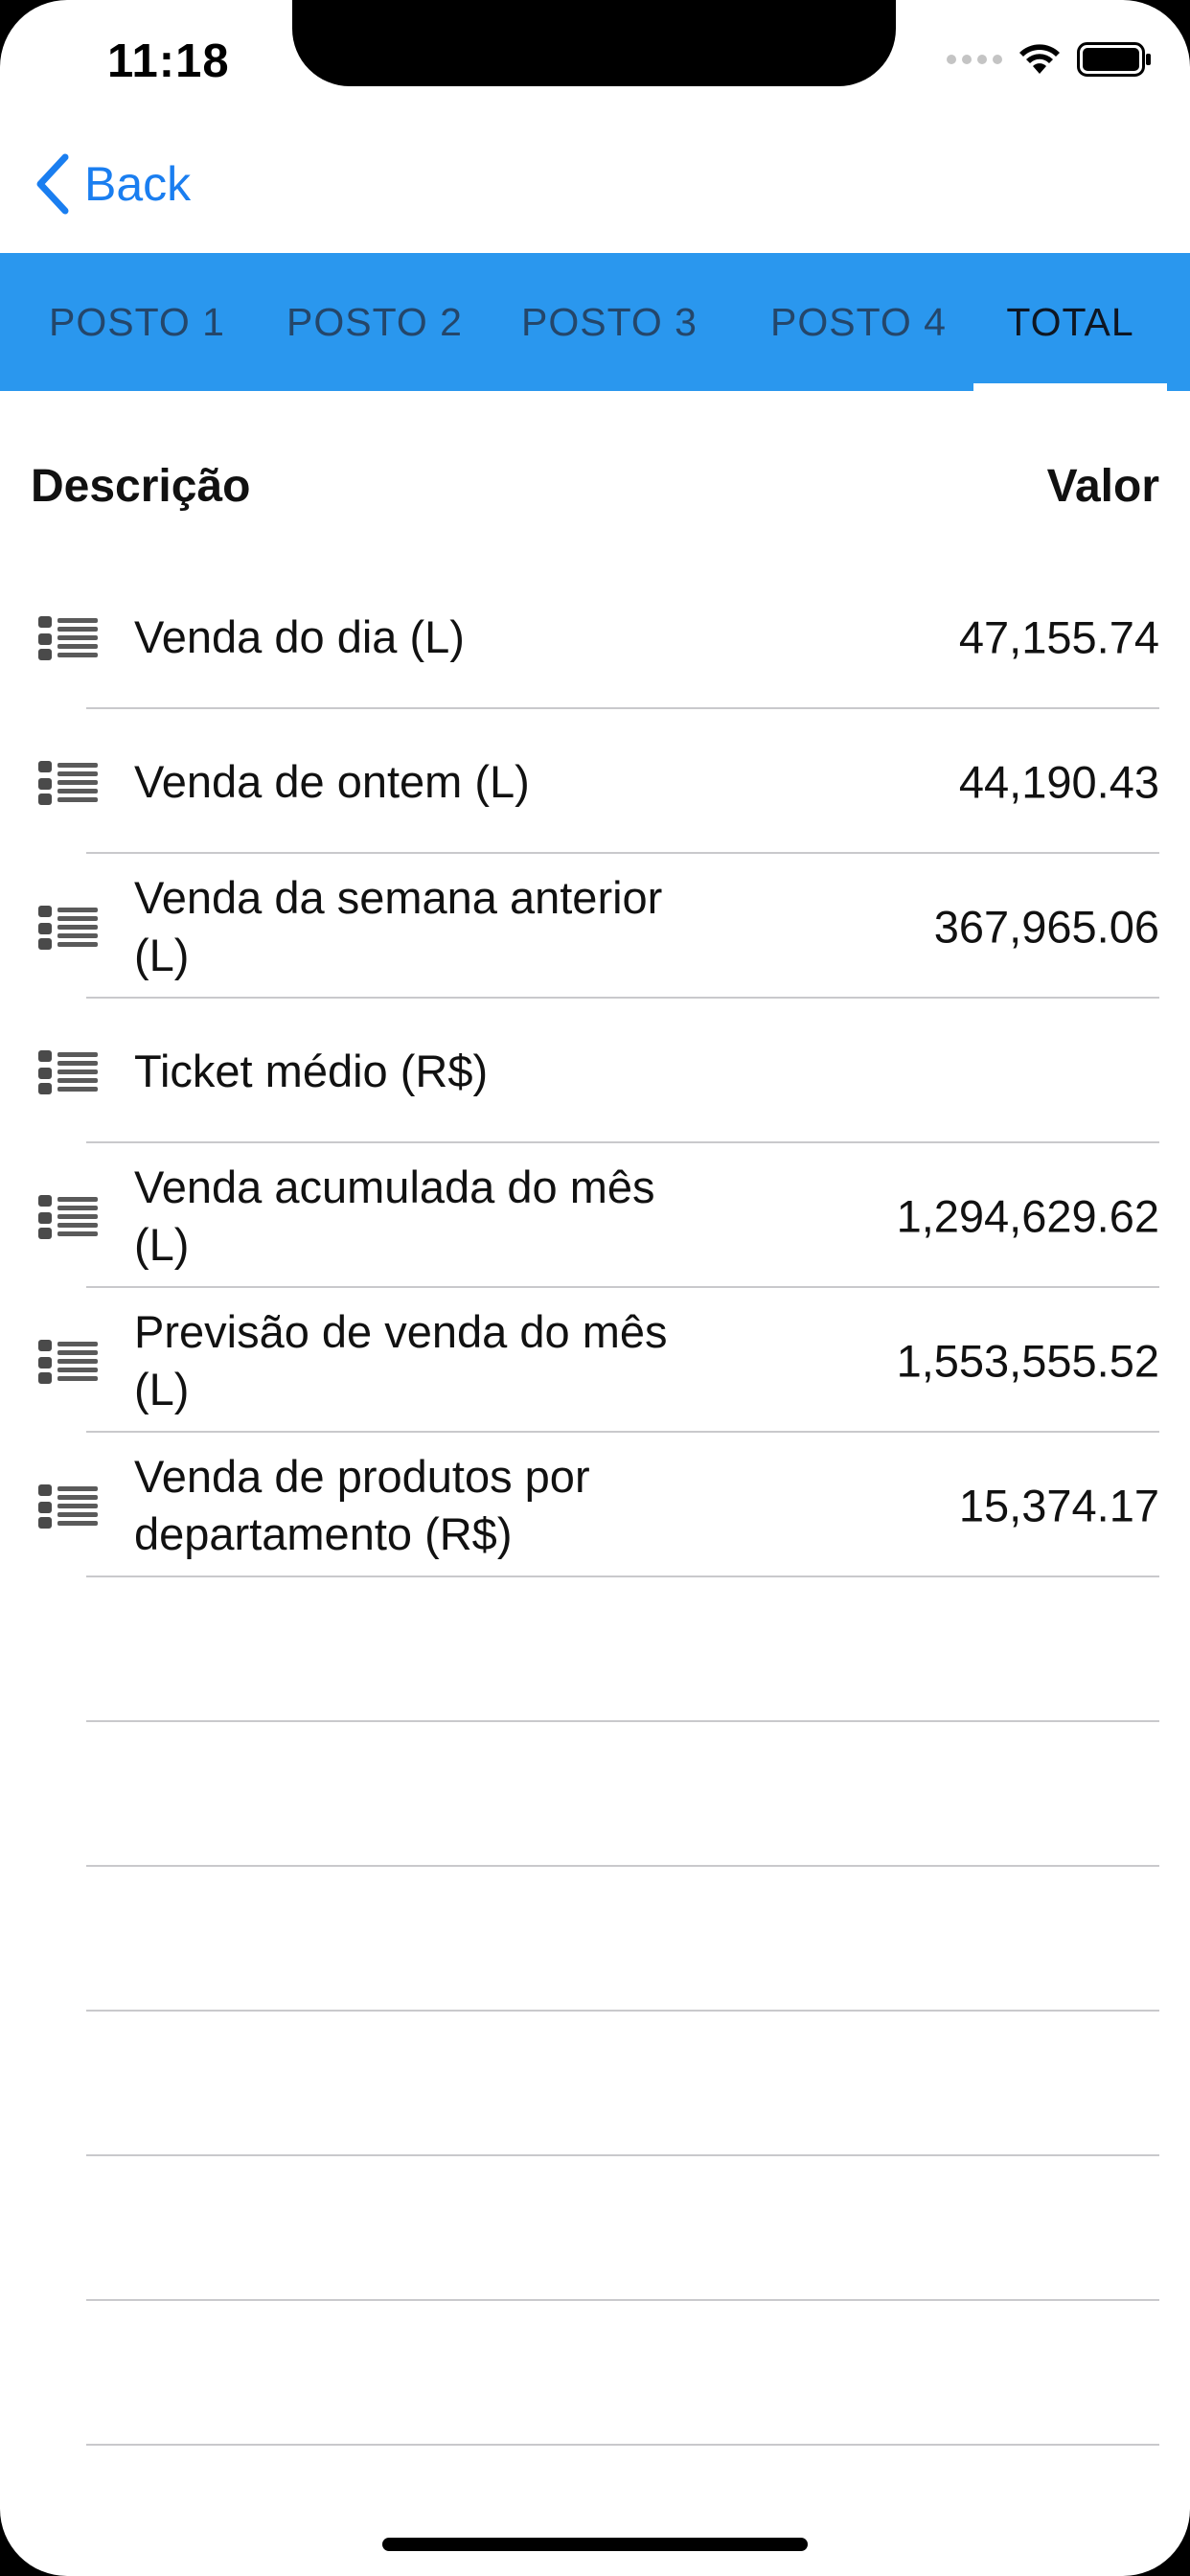 The height and width of the screenshot is (2576, 1190). What do you see at coordinates (138, 184) in the screenshot?
I see `back-label: Back` at bounding box center [138, 184].